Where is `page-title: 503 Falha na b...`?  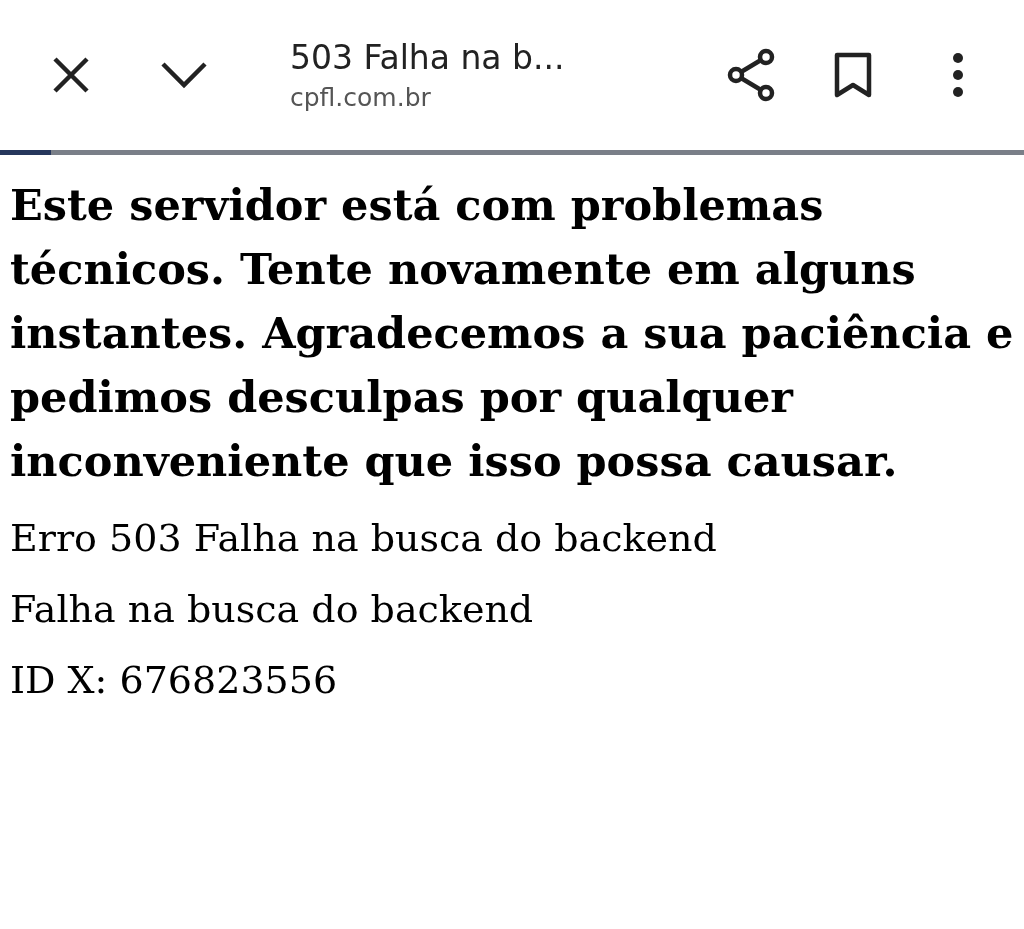 page-title: 503 Falha na b... is located at coordinates (428, 57).